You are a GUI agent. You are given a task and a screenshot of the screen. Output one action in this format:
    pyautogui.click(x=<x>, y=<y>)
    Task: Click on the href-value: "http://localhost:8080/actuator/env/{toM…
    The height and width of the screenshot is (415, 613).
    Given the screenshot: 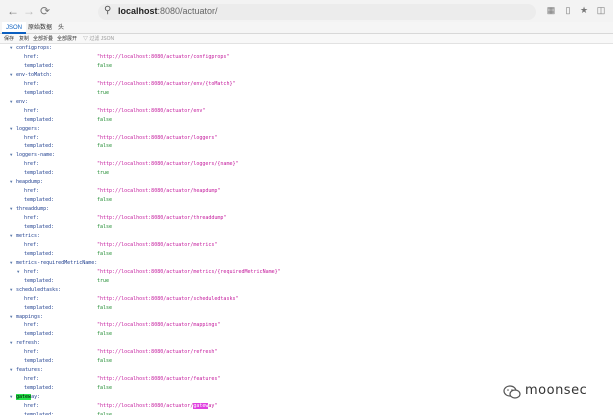 What is the action you would take?
    pyautogui.click(x=166, y=84)
    